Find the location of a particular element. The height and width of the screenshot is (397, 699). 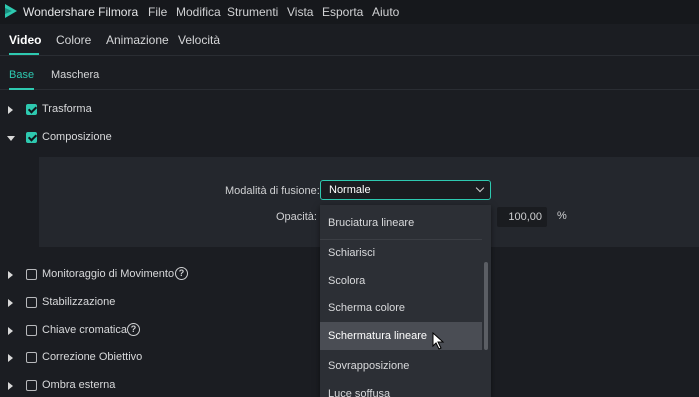

active-subtab-indicator is located at coordinates (21, 89).